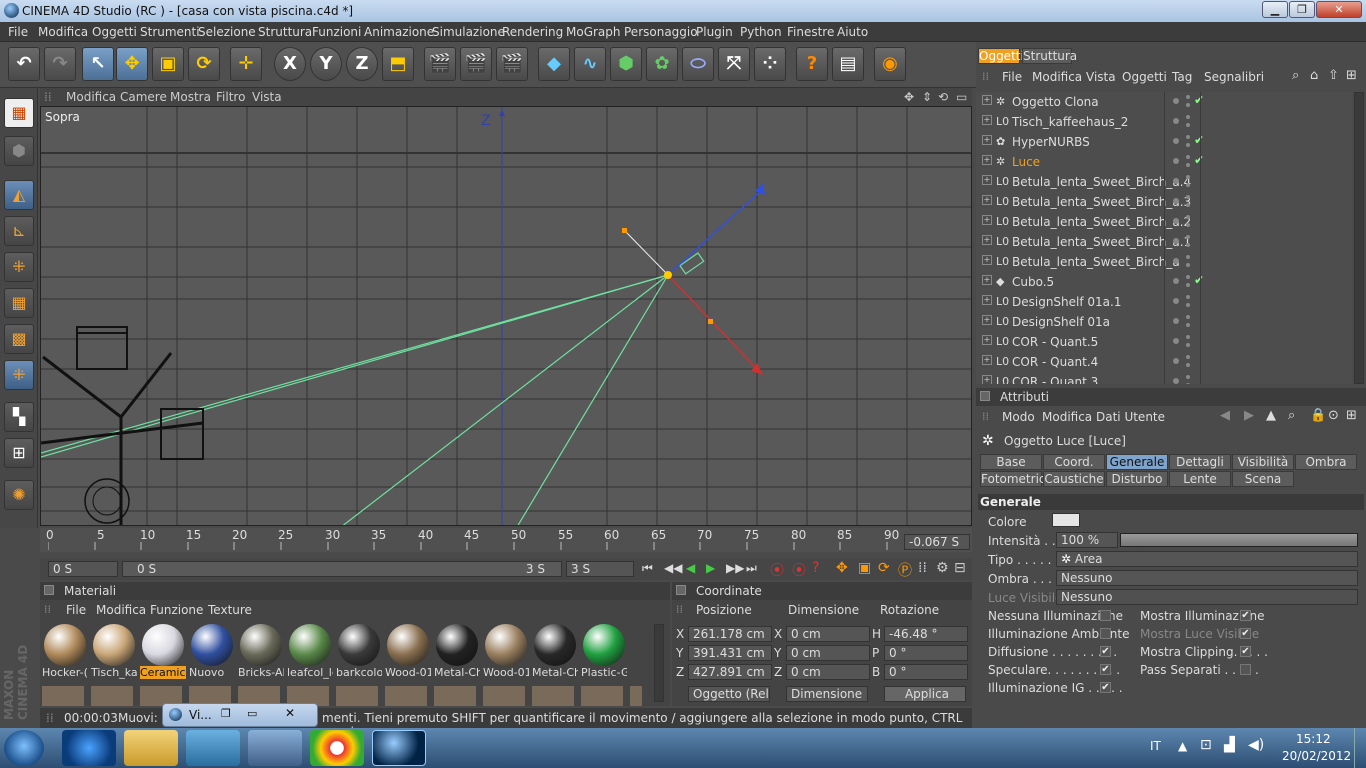 The image size is (1366, 768). What do you see at coordinates (604, 651) in the screenshot?
I see `material-swatch: Plastic-G` at bounding box center [604, 651].